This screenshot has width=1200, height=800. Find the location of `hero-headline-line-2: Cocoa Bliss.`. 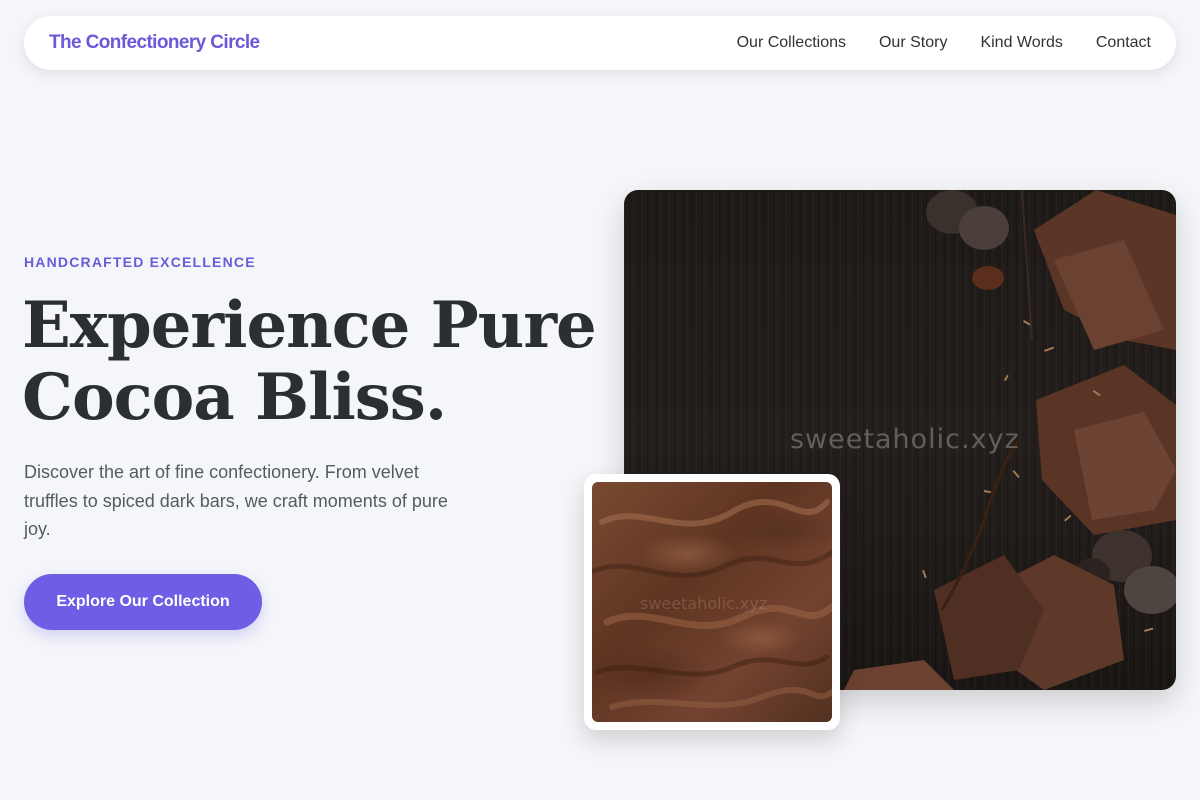

hero-headline-line-2: Cocoa Bliss. is located at coordinates (234, 397).